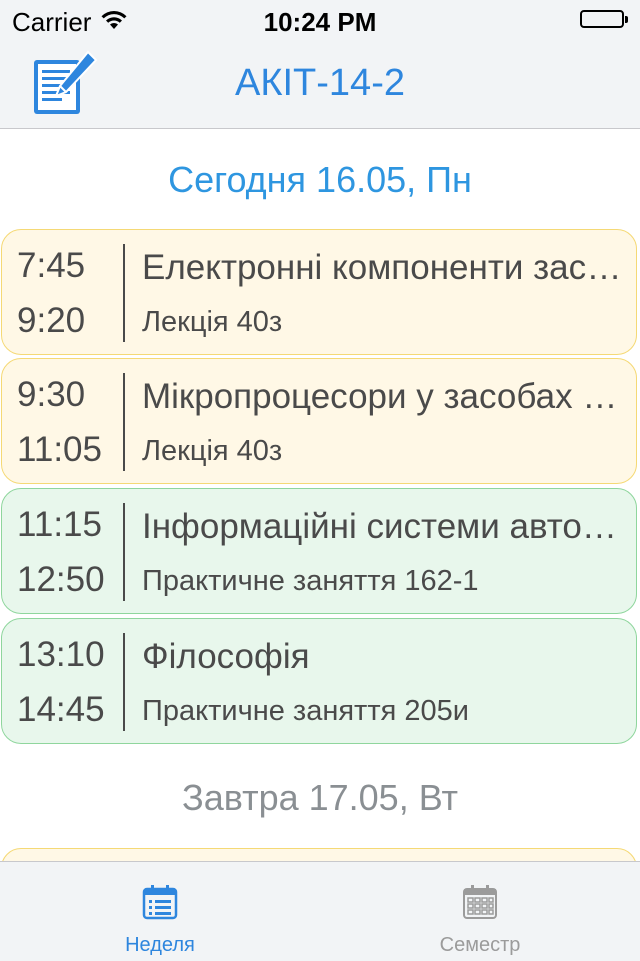 This screenshot has width=640, height=961. I want to click on status-time: 10:24 PM, so click(320, 22).